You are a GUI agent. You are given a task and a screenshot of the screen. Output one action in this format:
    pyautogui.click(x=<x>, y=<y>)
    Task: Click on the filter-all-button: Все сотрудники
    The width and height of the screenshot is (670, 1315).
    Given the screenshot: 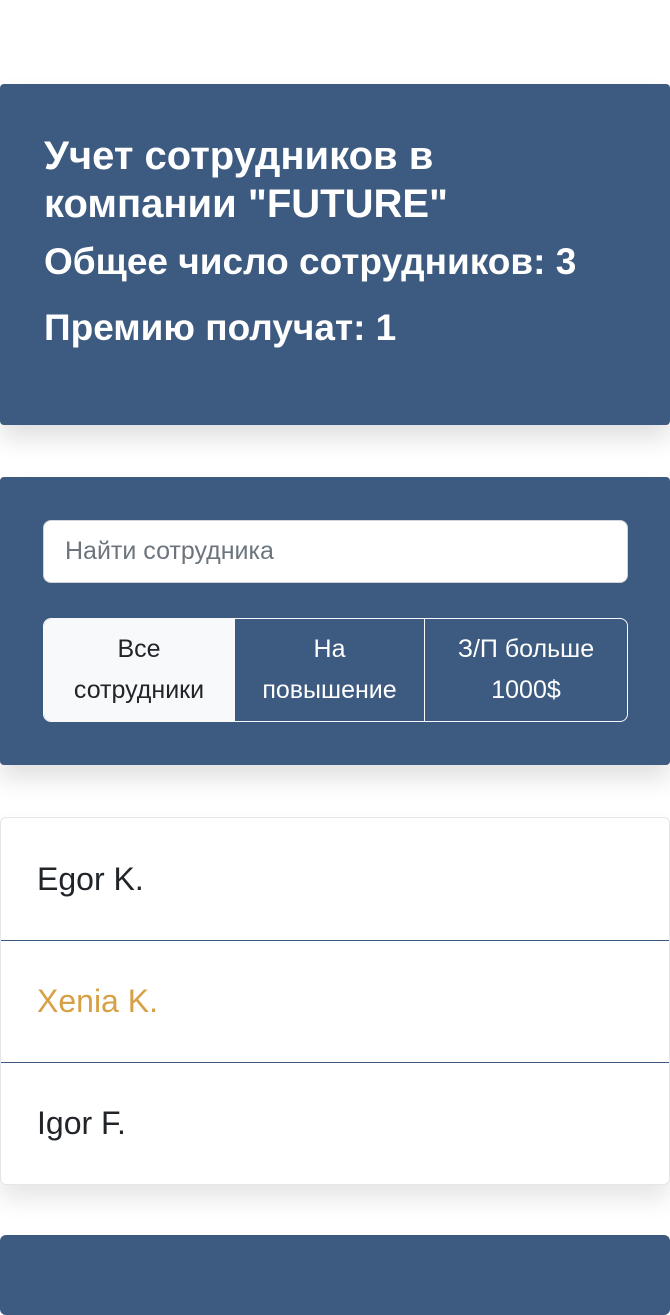 What is the action you would take?
    pyautogui.click(x=139, y=670)
    